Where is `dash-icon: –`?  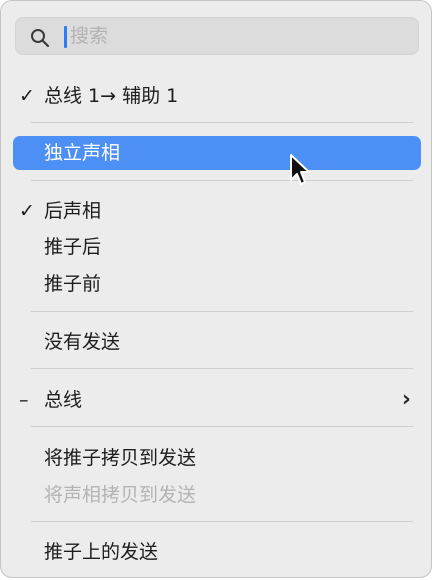 dash-icon: – is located at coordinates (24, 400).